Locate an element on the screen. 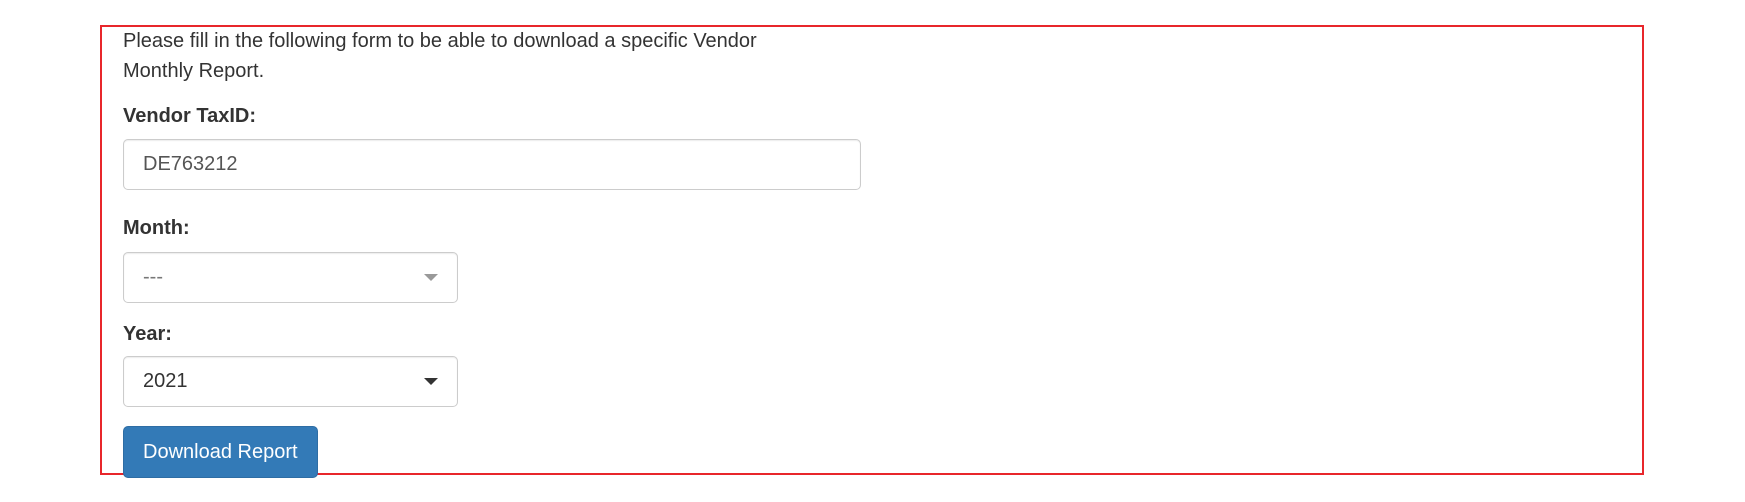 The width and height of the screenshot is (1745, 502). month-selected-value: --- is located at coordinates (153, 277).